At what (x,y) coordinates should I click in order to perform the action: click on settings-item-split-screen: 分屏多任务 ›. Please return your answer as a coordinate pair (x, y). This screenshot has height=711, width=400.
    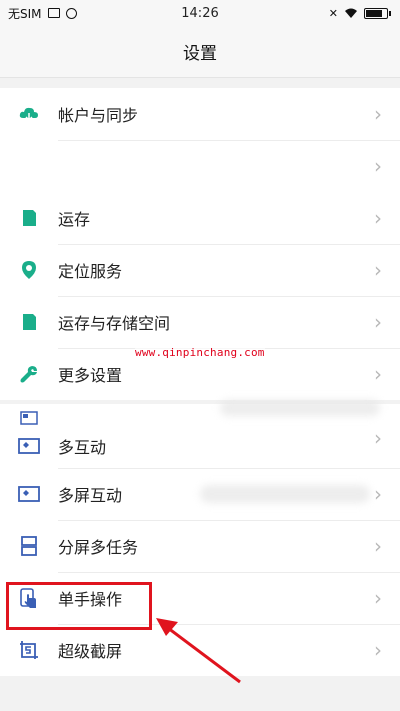
    Looking at the image, I should click on (200, 546).